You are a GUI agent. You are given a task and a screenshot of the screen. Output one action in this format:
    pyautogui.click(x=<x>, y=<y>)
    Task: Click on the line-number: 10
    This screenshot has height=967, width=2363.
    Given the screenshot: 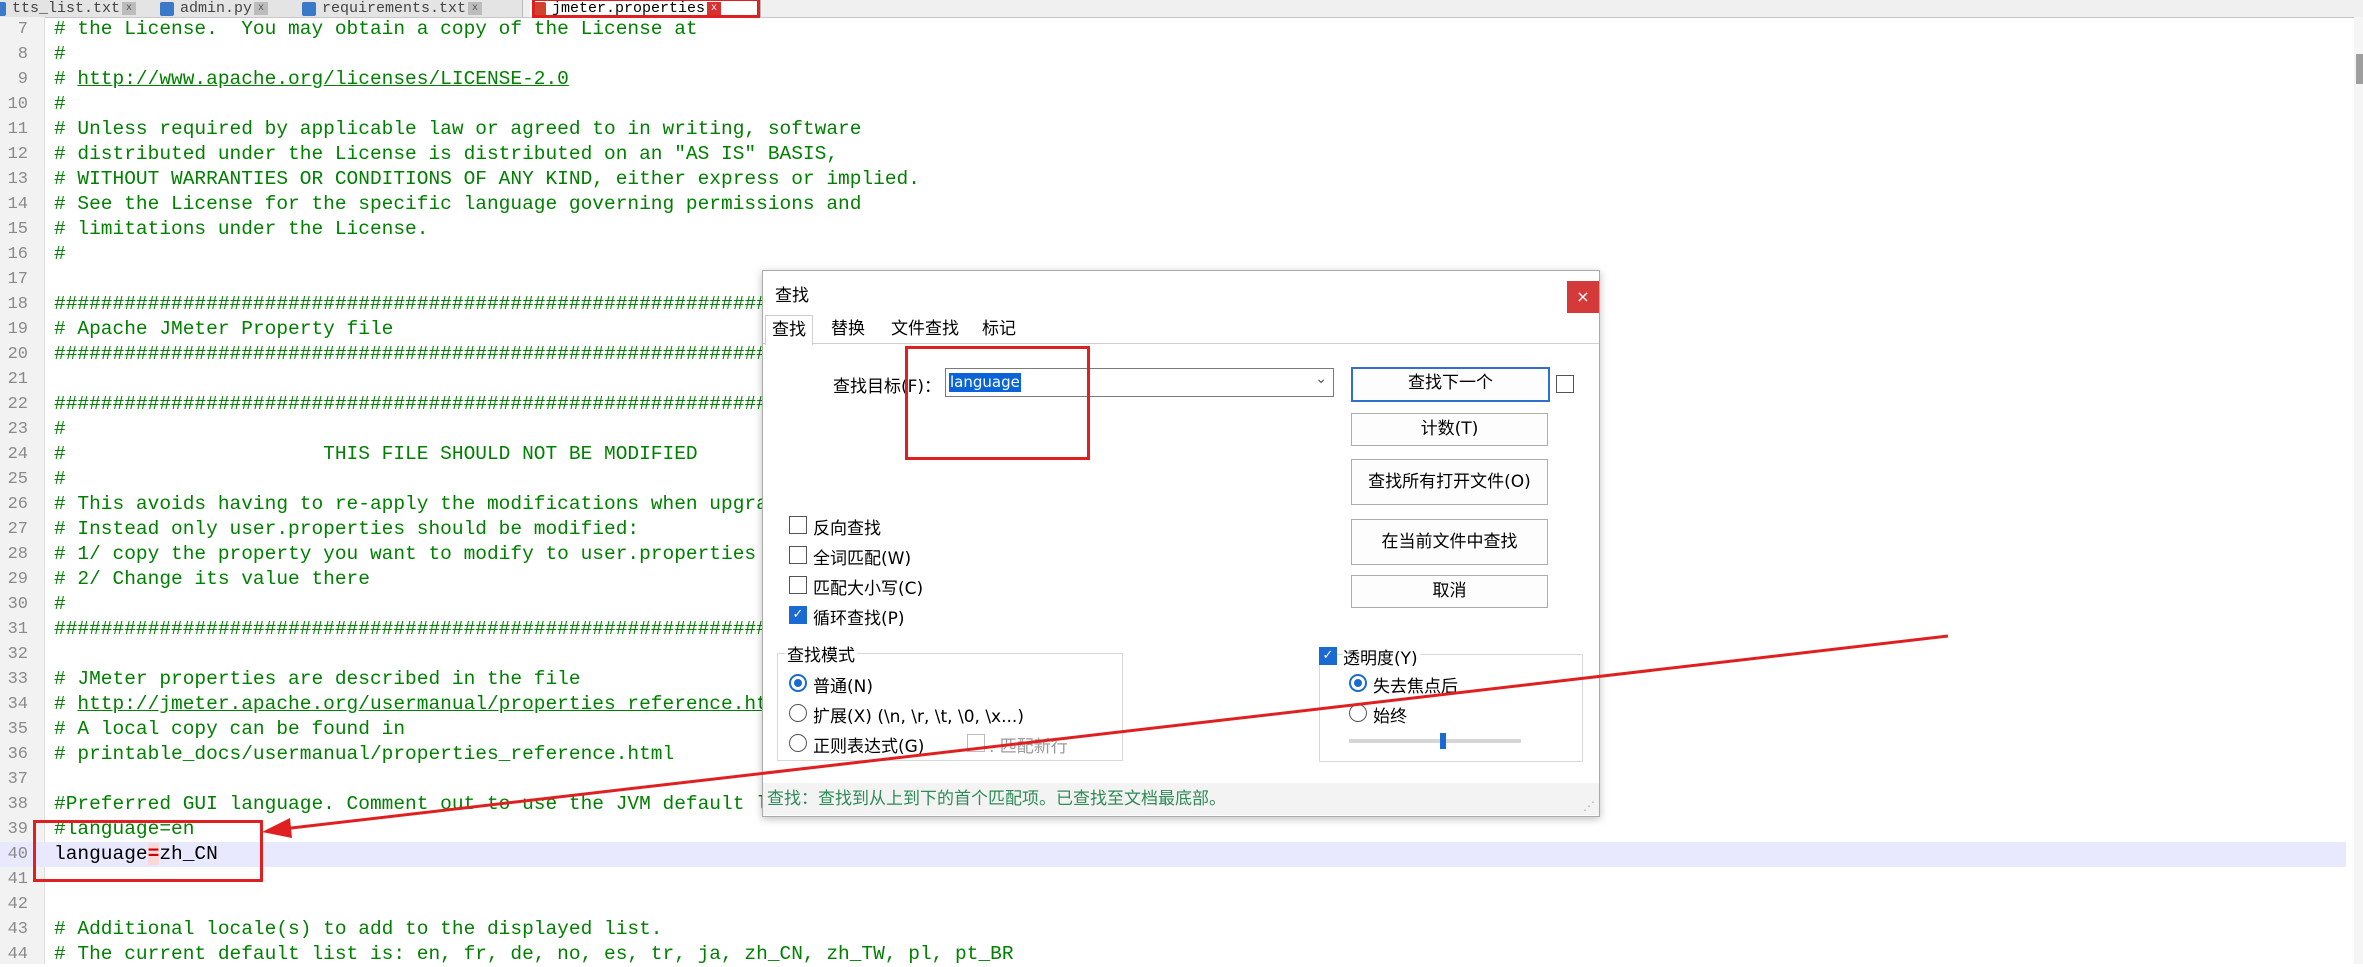 What is the action you would take?
    pyautogui.click(x=17, y=104)
    